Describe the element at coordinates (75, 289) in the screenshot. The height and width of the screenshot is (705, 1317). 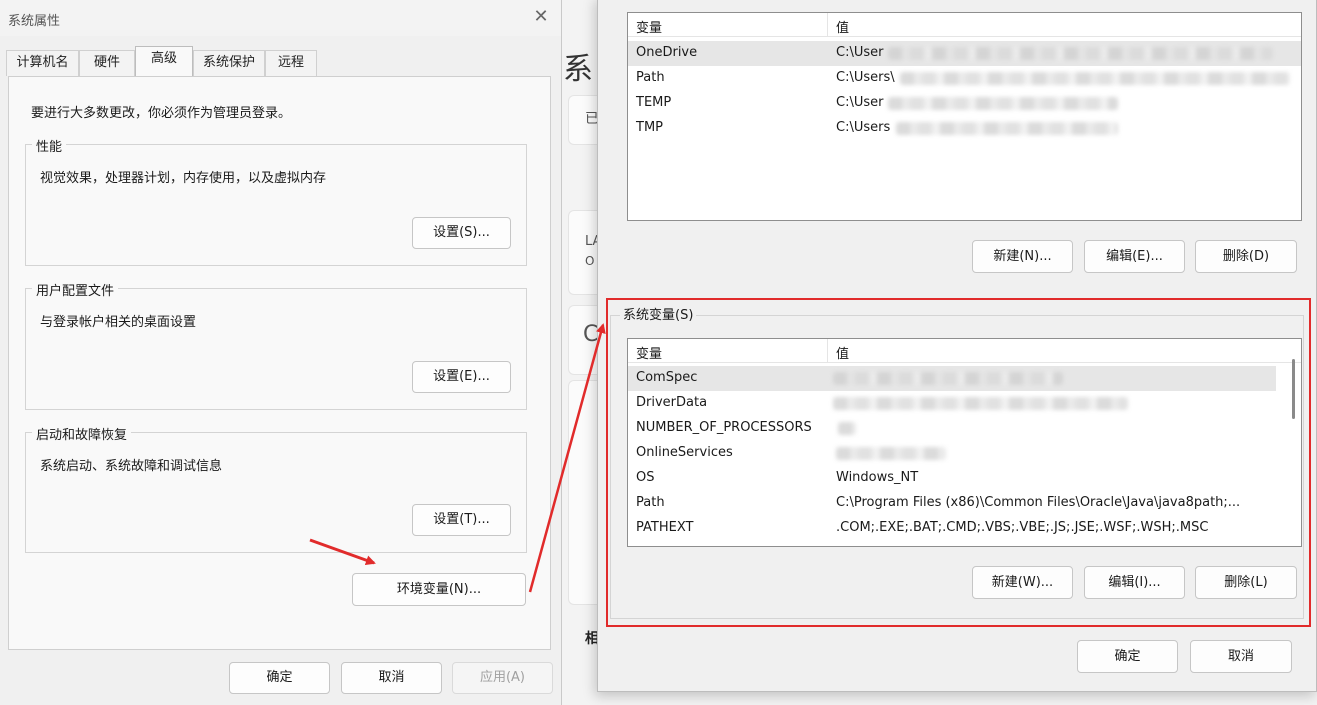
I see `user-profiles-group-label: 用户配置文件` at that location.